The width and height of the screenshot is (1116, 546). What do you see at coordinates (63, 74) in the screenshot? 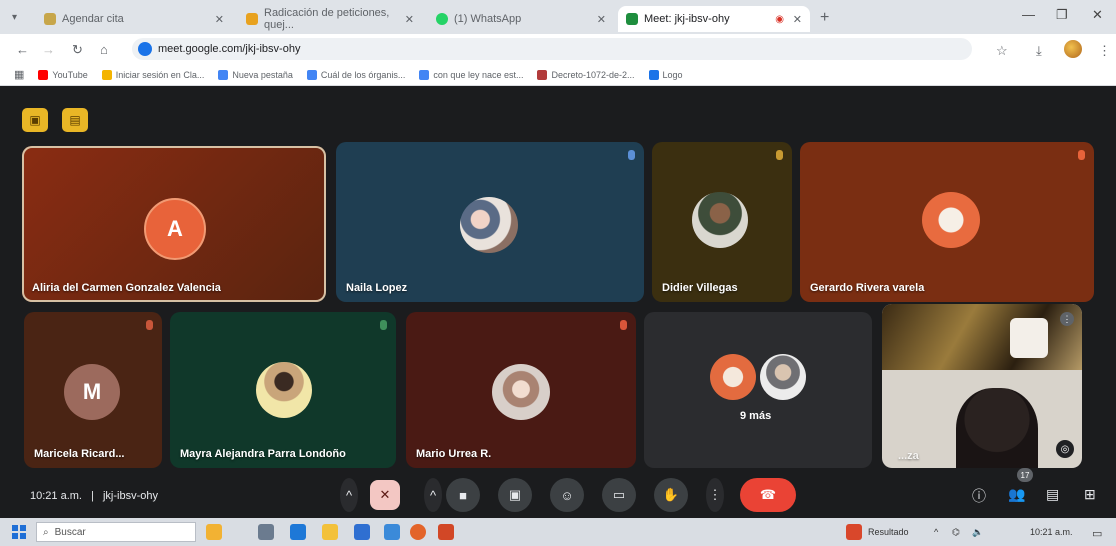
I see `bookmark-youtube: YouTube` at bounding box center [63, 74].